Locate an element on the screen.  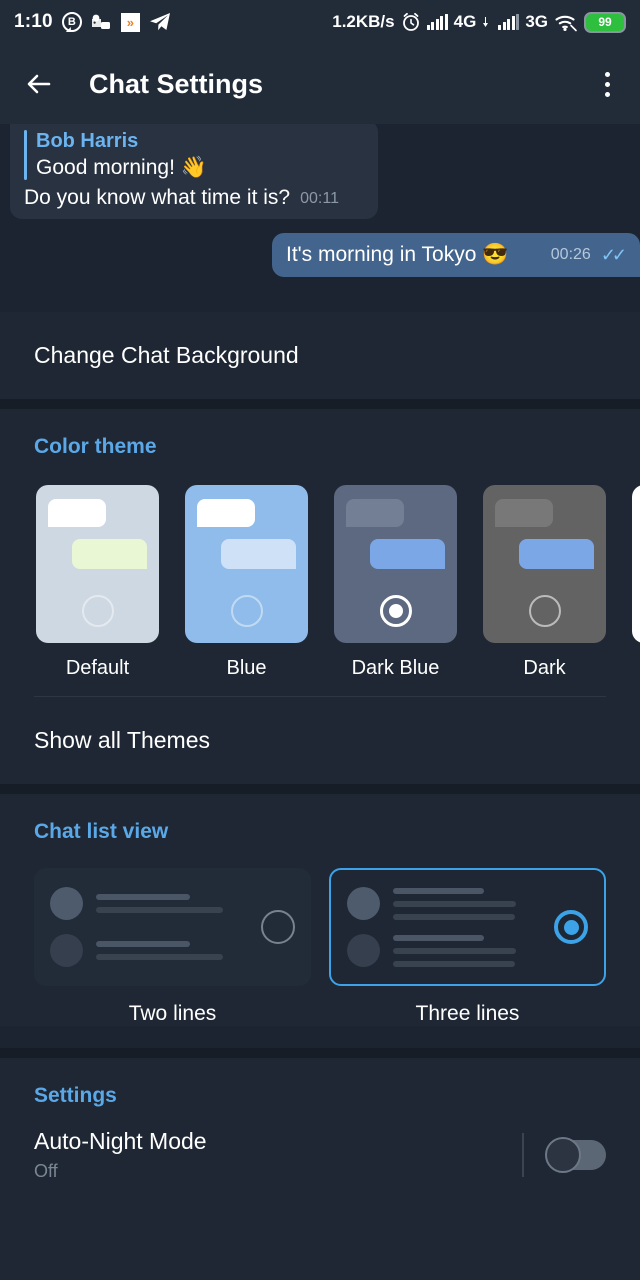
back-arrow-icon is located at coordinates (39, 84).